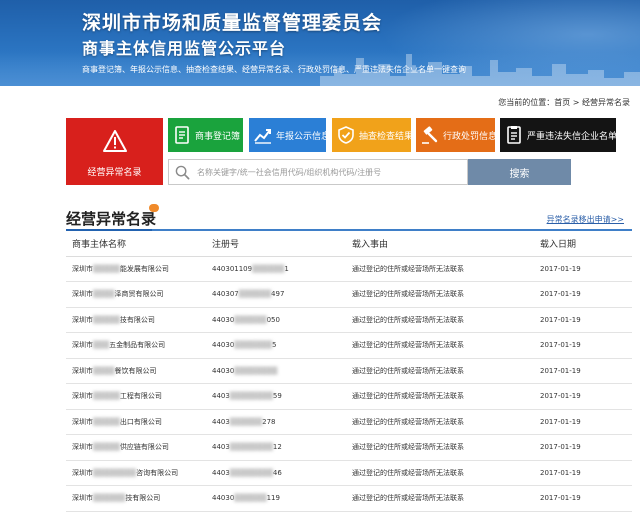 The width and height of the screenshot is (640, 517). What do you see at coordinates (225, 294) in the screenshot?
I see `reg-number-text: 440307` at bounding box center [225, 294].